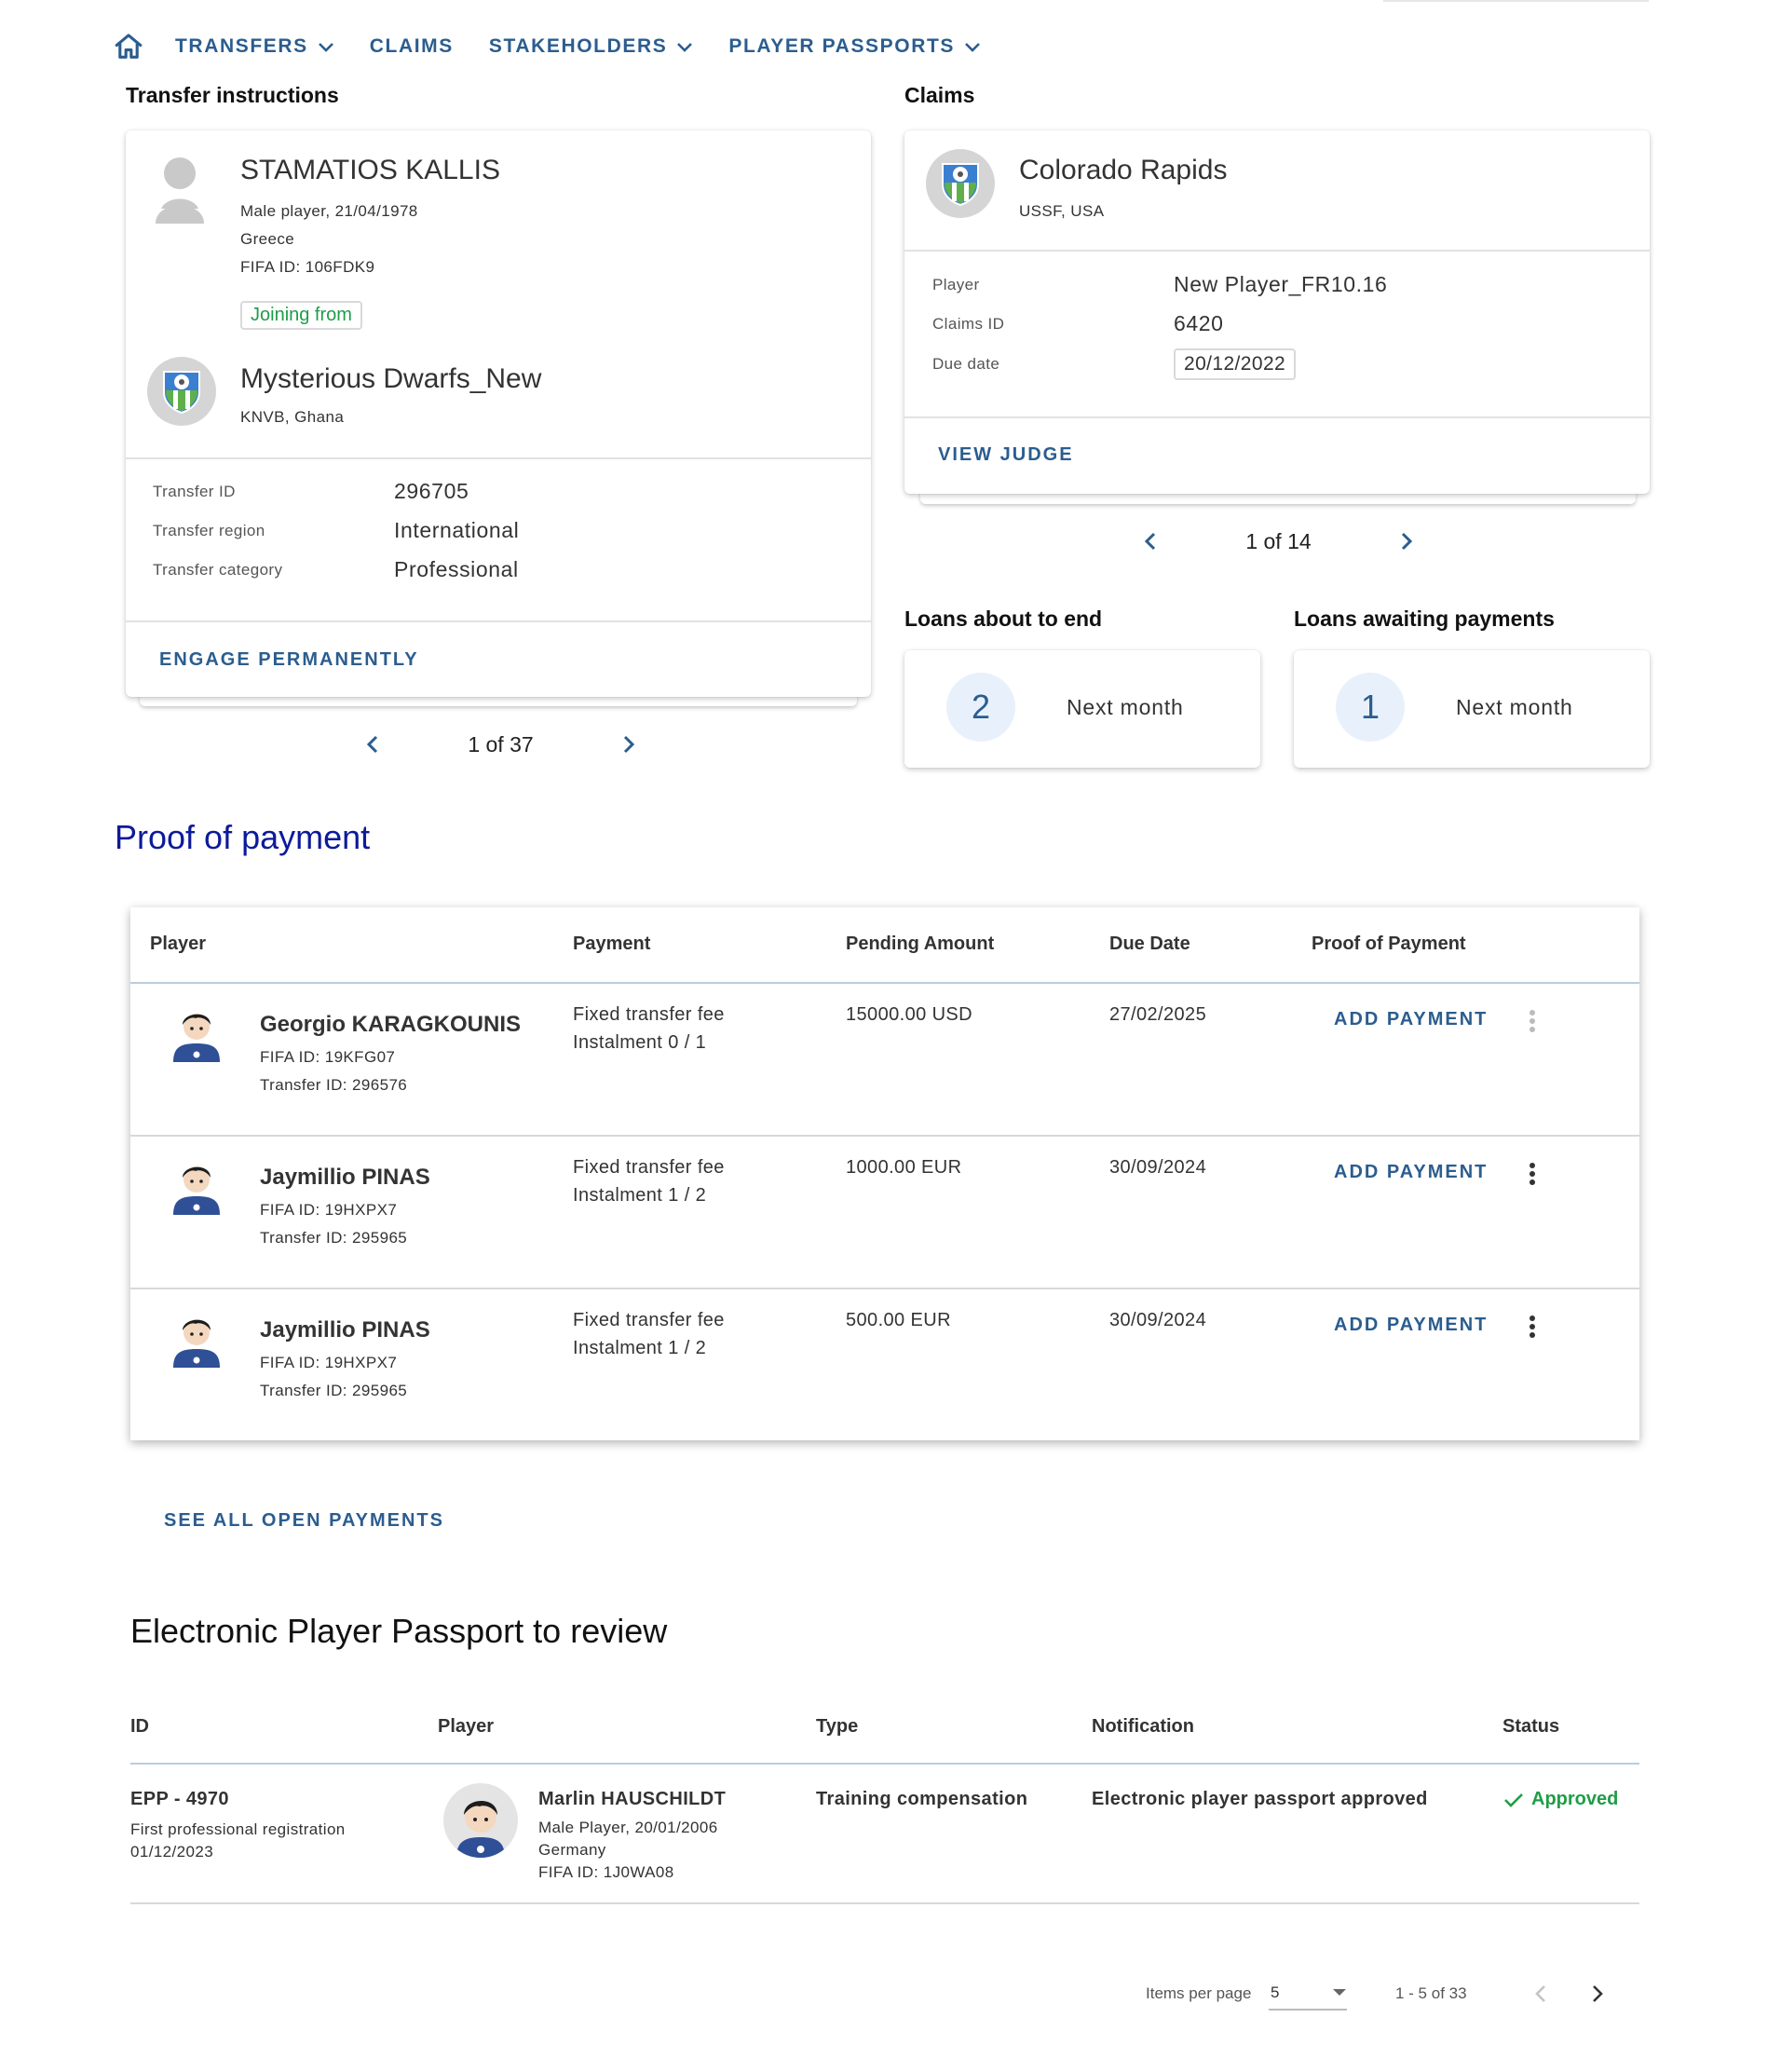 This screenshot has height=2072, width=1781. Describe the element at coordinates (334, 1085) in the screenshot. I see `player-transfer-id: Transfer ID: 296576` at that location.